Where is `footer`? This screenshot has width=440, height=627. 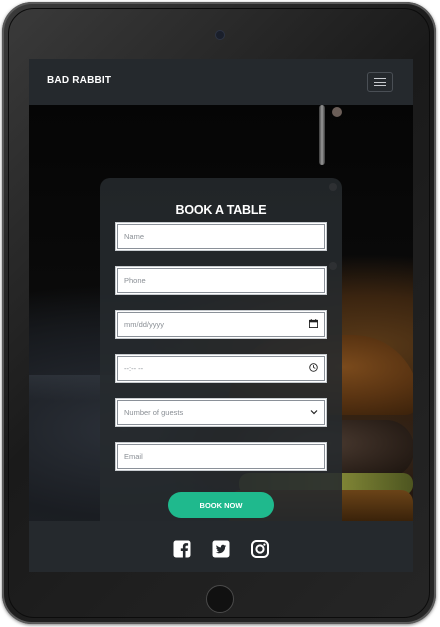 footer is located at coordinates (221, 546).